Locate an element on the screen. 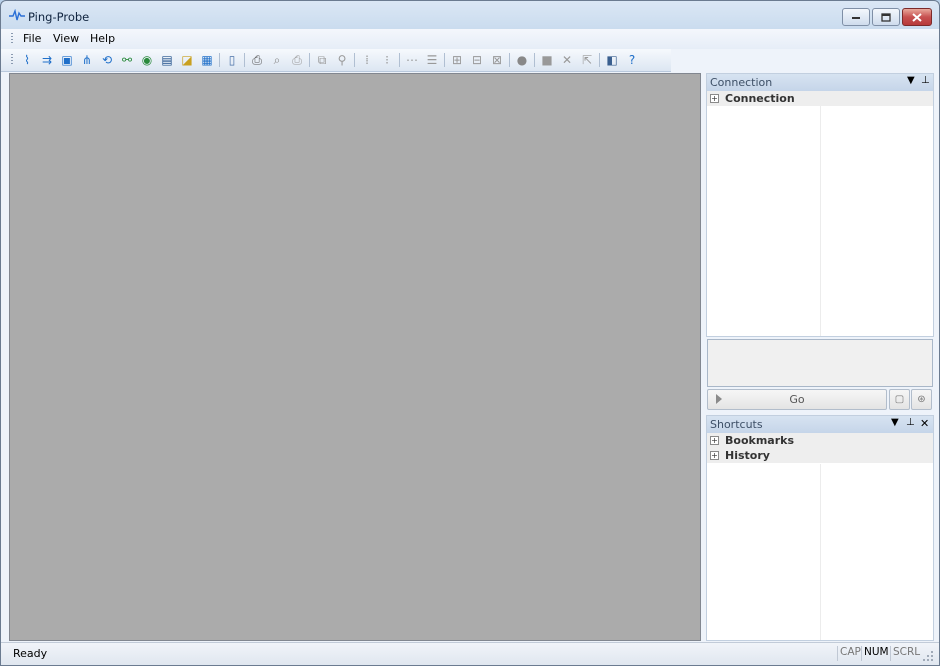 The width and height of the screenshot is (940, 666). menu-grip is located at coordinates (12, 39).